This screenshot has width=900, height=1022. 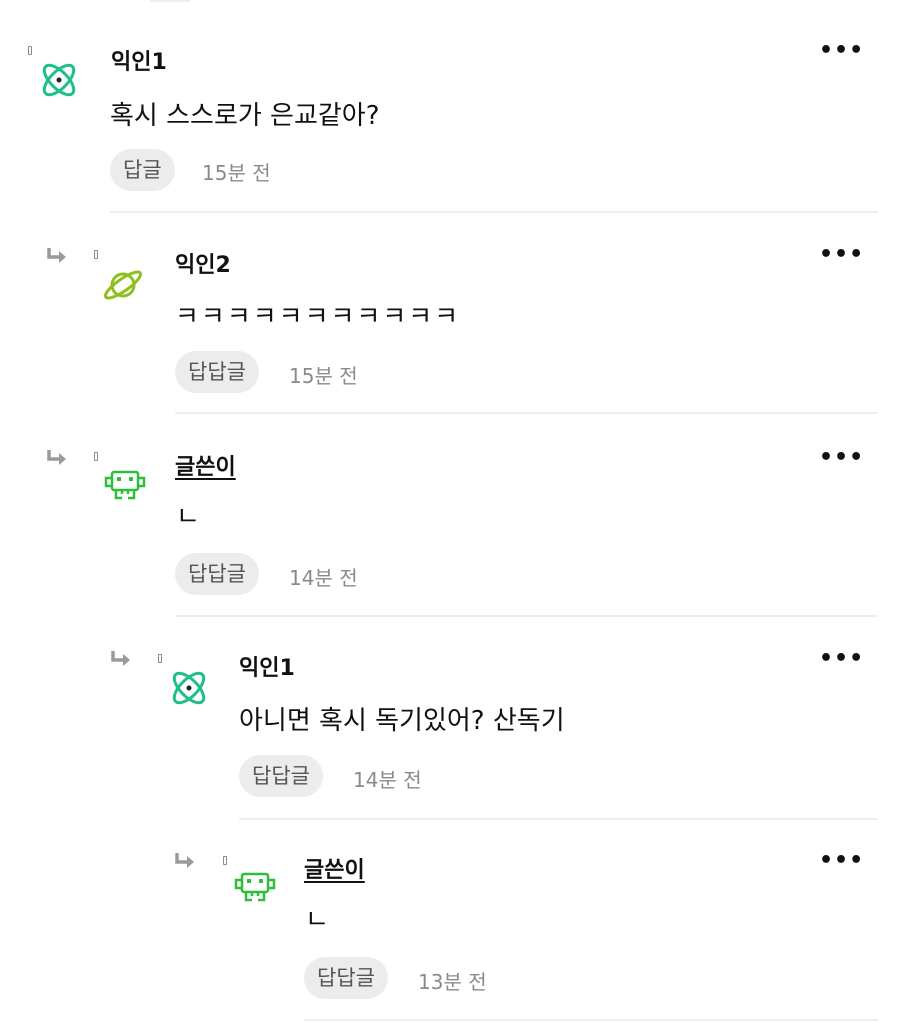 What do you see at coordinates (346, 978) in the screenshot?
I see `reply-button: 답답글` at bounding box center [346, 978].